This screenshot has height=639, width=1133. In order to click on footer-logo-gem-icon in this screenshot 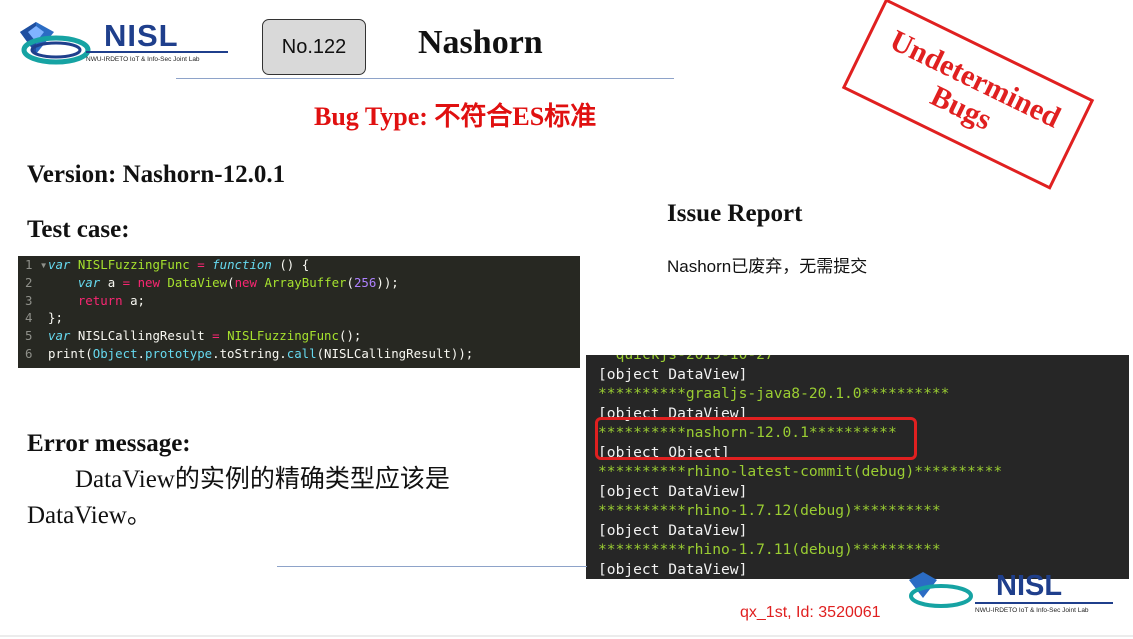, I will do `click(940, 594)`.